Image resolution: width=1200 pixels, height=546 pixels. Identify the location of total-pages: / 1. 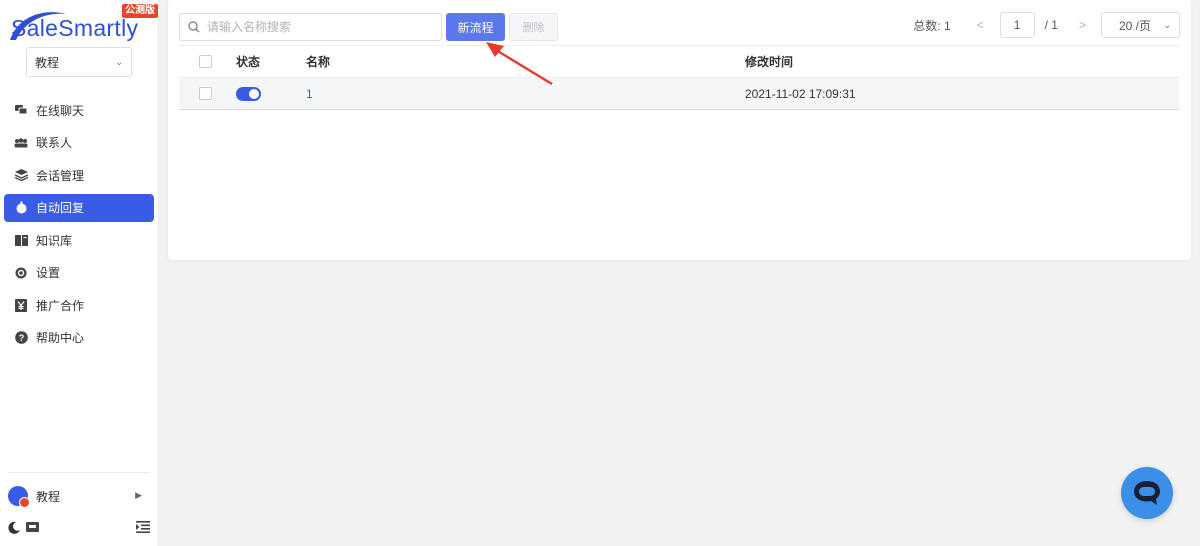
(1051, 25).